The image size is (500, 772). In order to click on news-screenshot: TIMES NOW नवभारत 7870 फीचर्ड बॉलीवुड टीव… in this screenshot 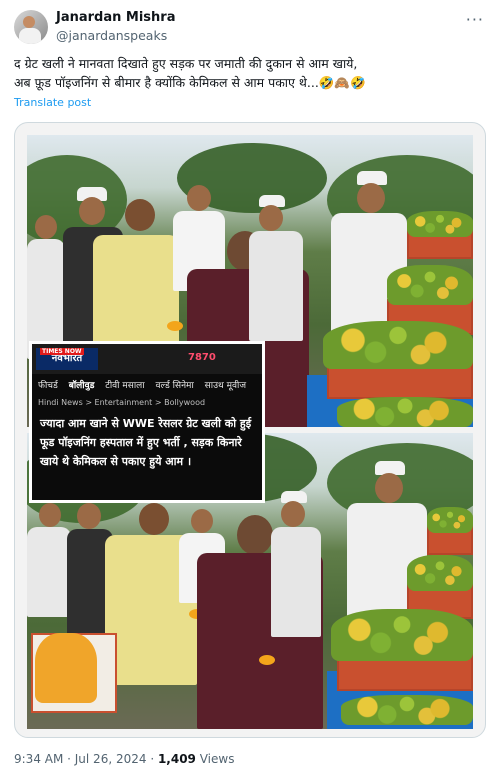, I will do `click(147, 422)`.